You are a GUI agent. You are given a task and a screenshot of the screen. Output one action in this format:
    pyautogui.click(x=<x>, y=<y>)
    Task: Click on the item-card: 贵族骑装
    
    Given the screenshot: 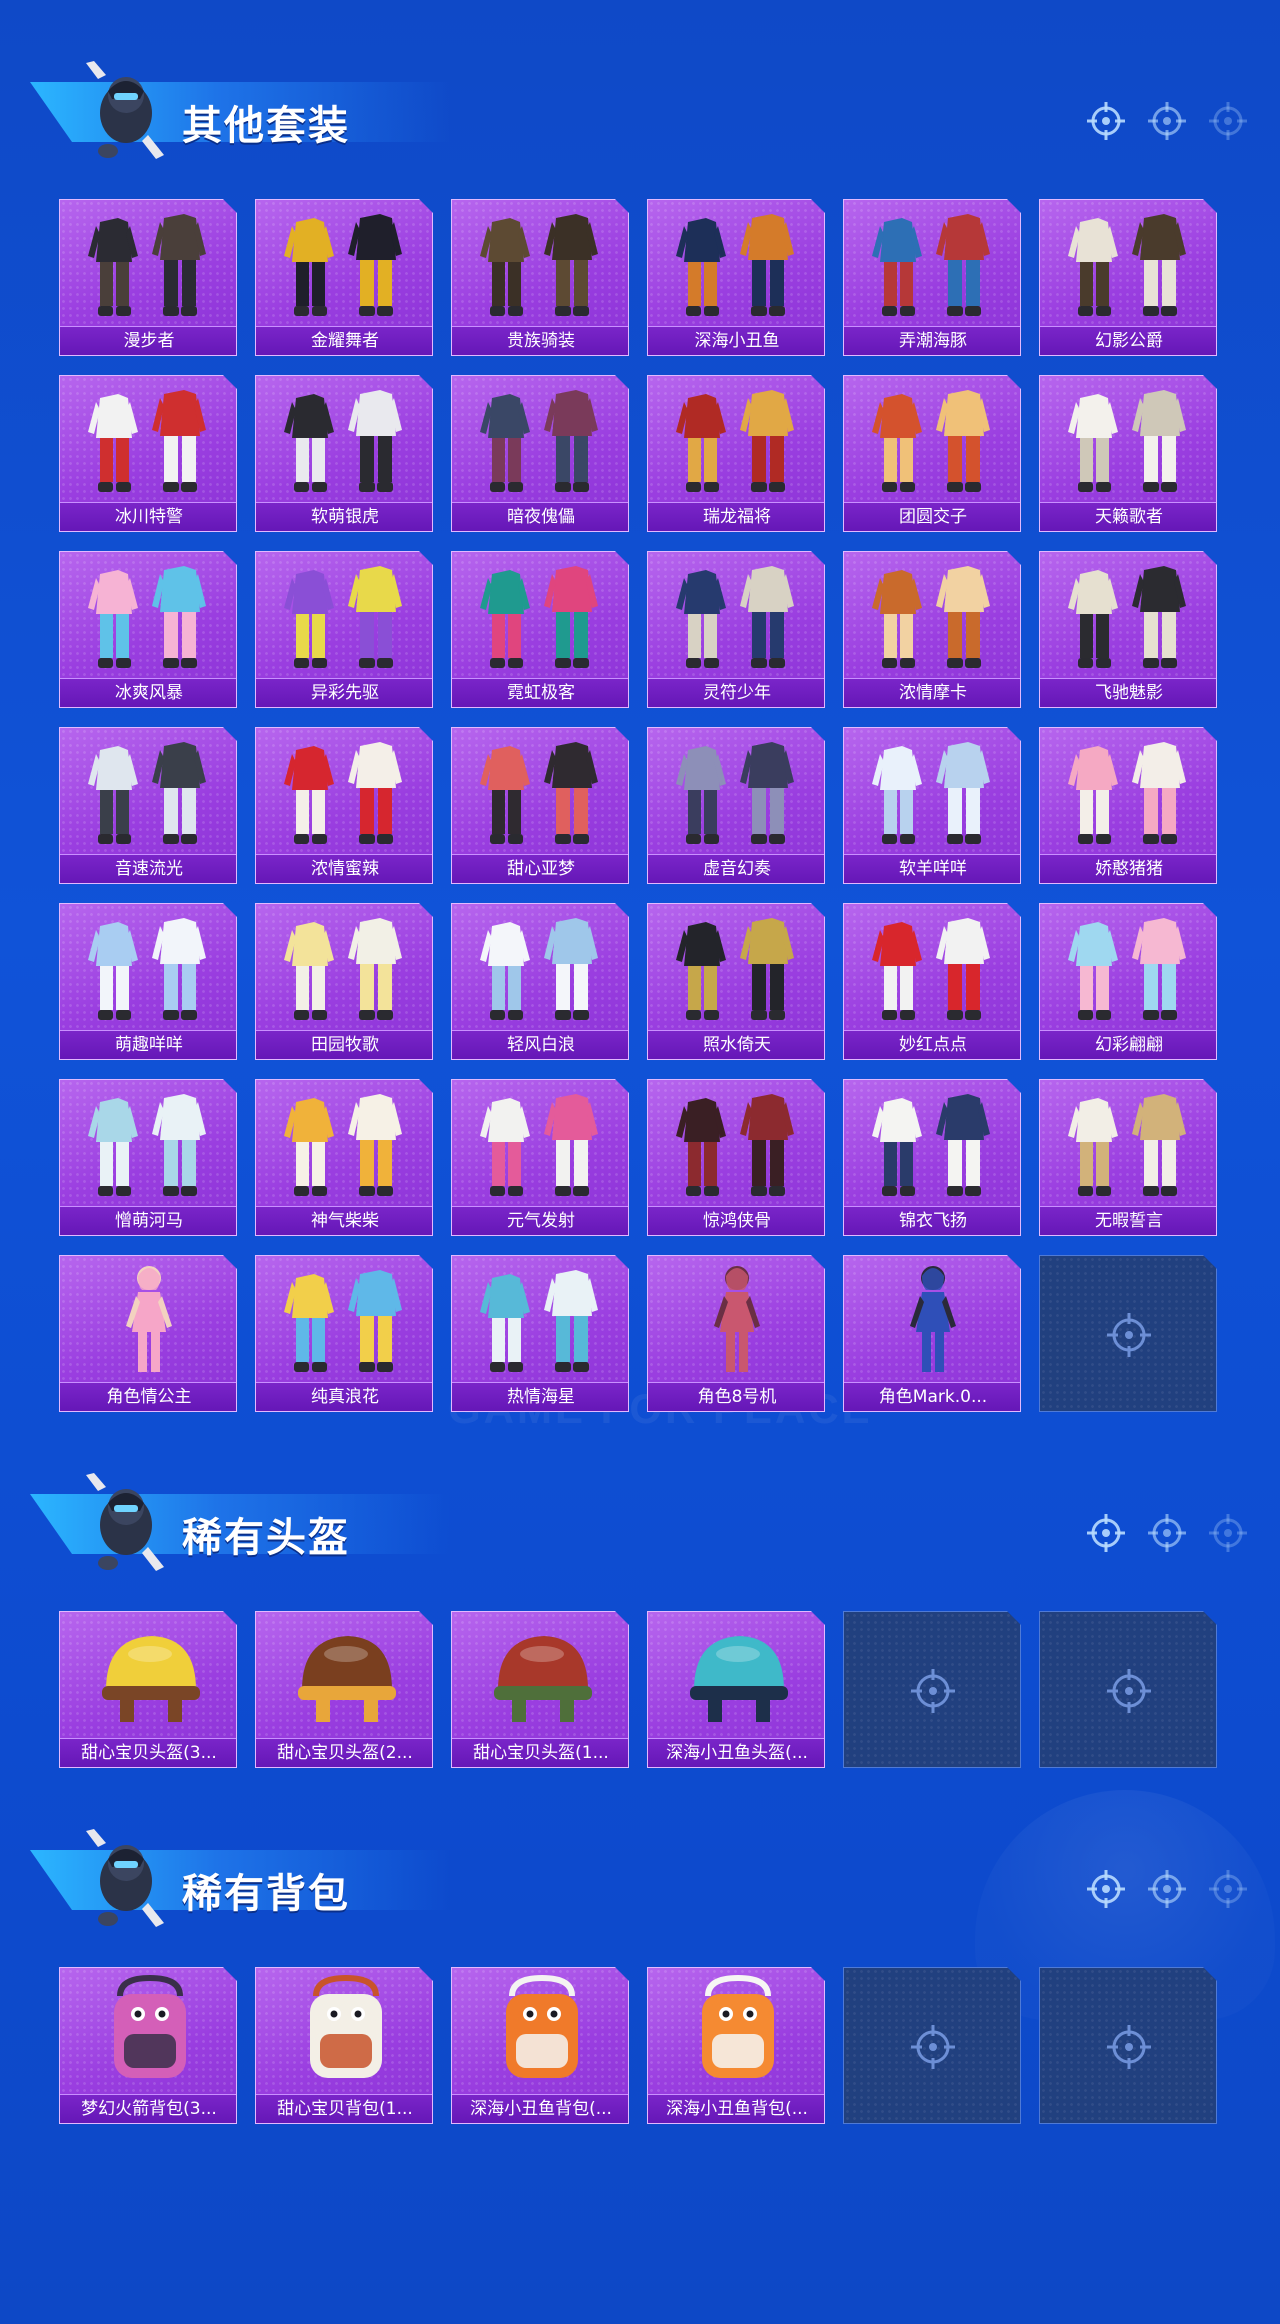 What is the action you would take?
    pyautogui.click(x=540, y=277)
    